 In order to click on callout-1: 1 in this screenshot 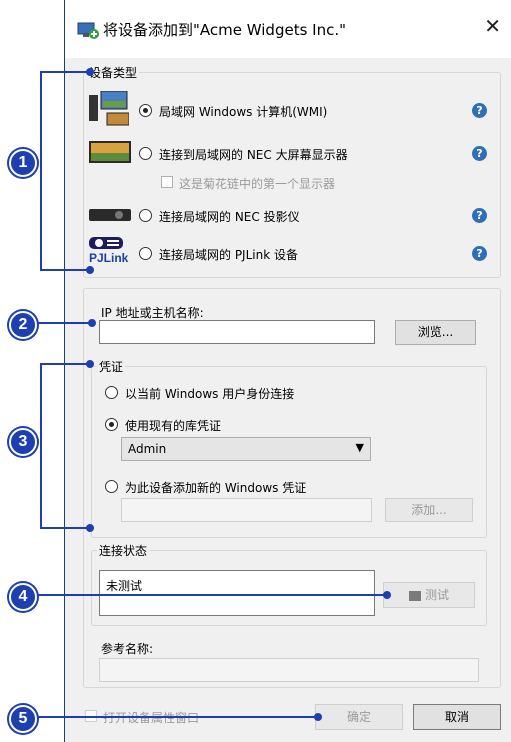, I will do `click(23, 163)`.